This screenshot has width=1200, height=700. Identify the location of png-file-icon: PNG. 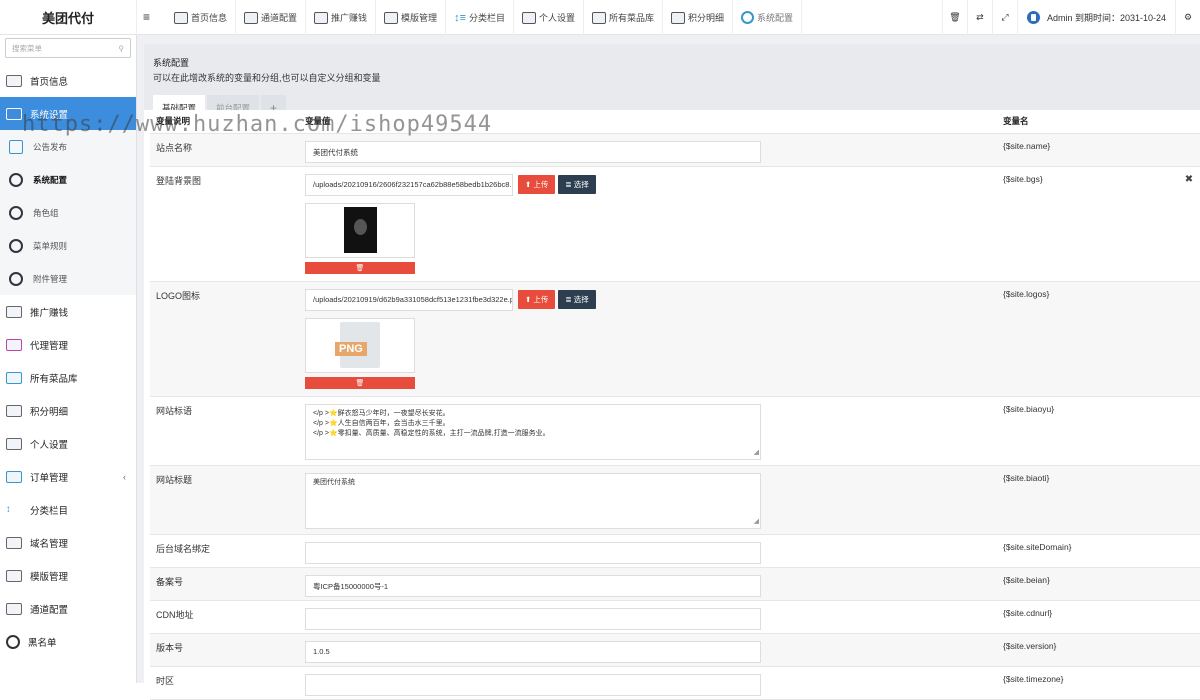
(357, 345).